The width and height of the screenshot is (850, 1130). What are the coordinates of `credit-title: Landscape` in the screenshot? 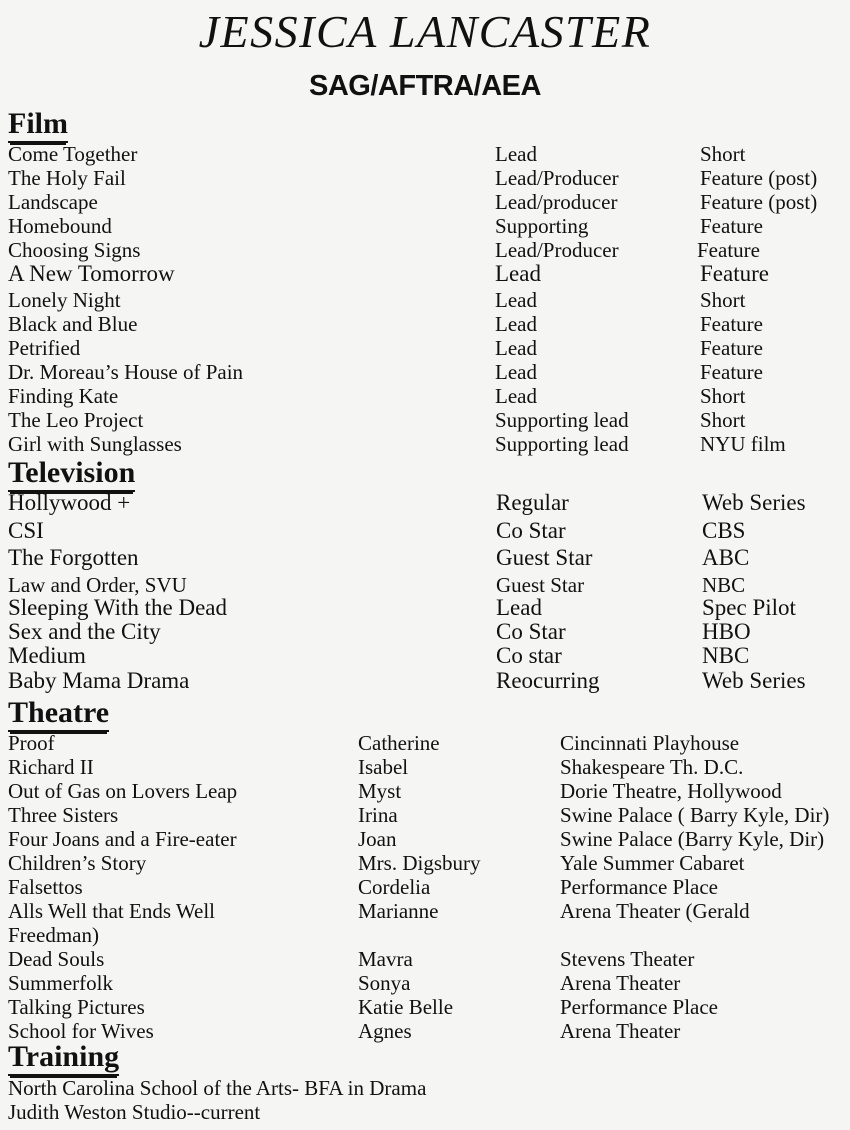 It's located at (53, 202).